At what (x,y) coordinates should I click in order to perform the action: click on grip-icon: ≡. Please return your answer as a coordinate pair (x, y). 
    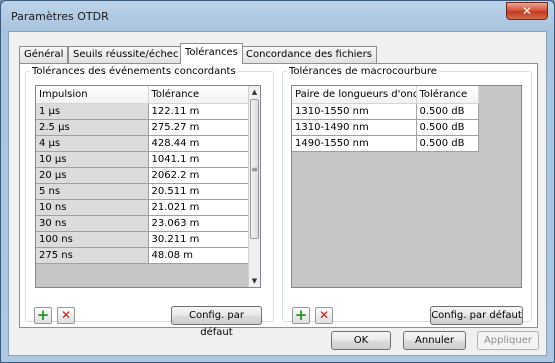
    Looking at the image, I should click on (254, 169).